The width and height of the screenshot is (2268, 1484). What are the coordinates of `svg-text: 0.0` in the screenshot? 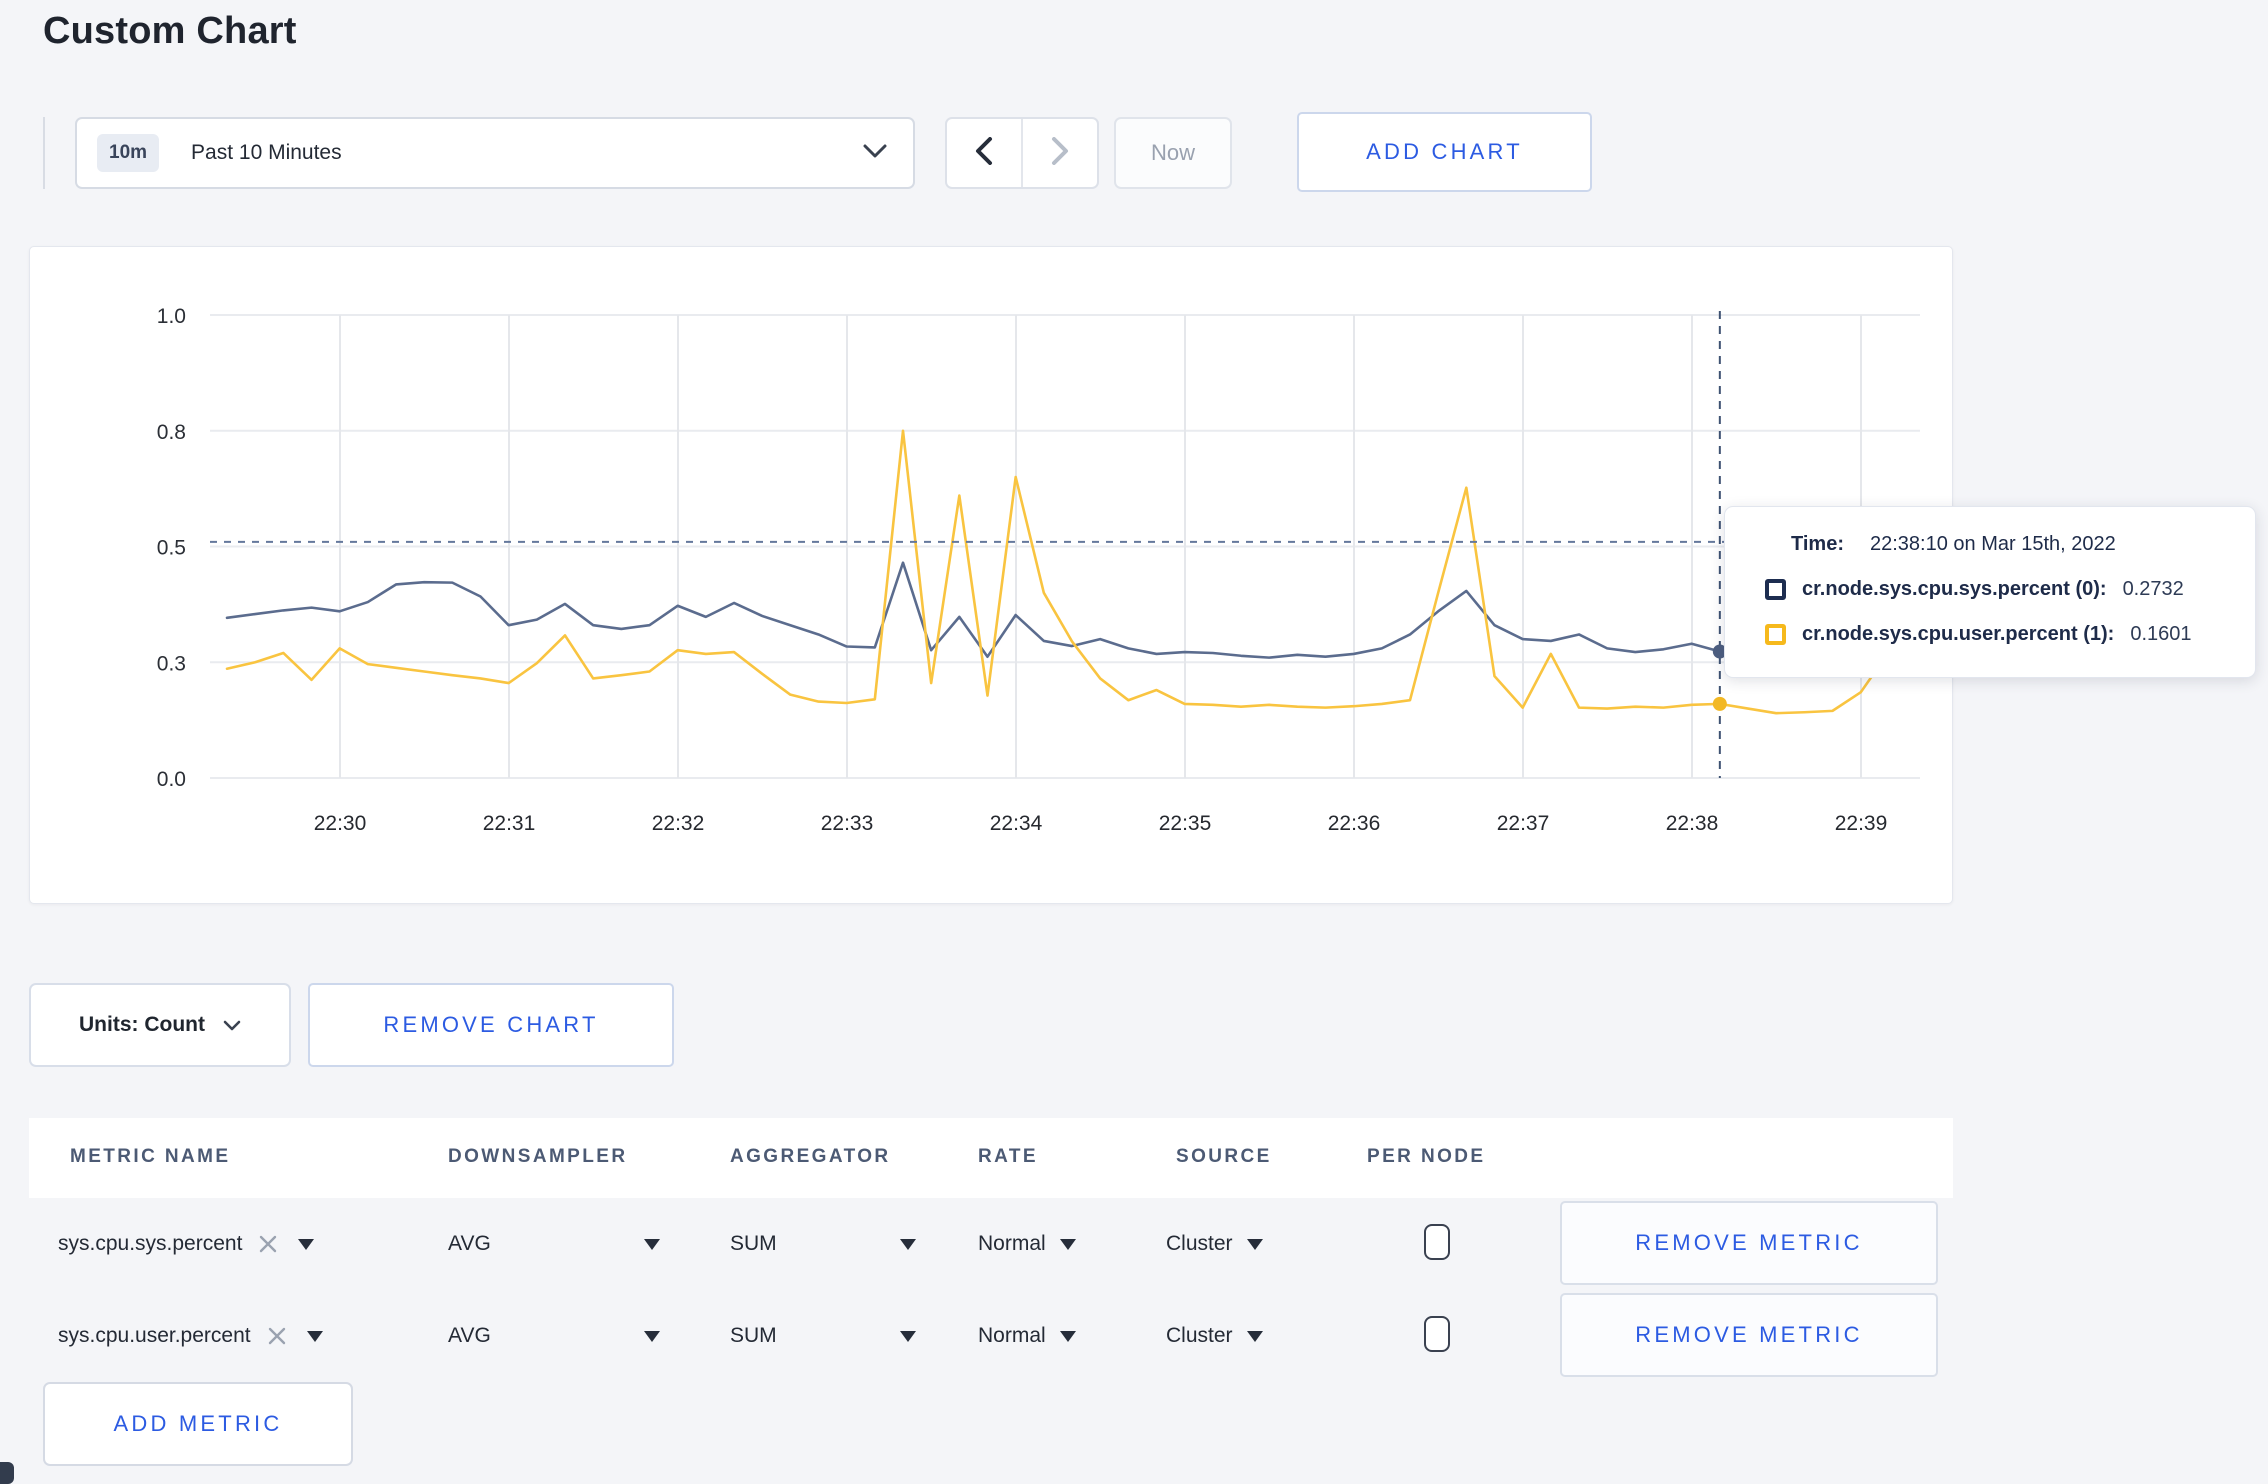 It's located at (171, 779).